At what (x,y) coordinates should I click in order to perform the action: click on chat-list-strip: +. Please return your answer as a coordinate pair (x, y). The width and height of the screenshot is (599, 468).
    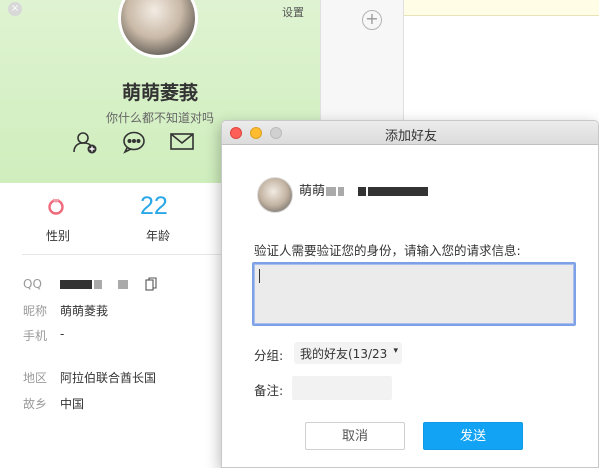
    Looking at the image, I should click on (362, 65).